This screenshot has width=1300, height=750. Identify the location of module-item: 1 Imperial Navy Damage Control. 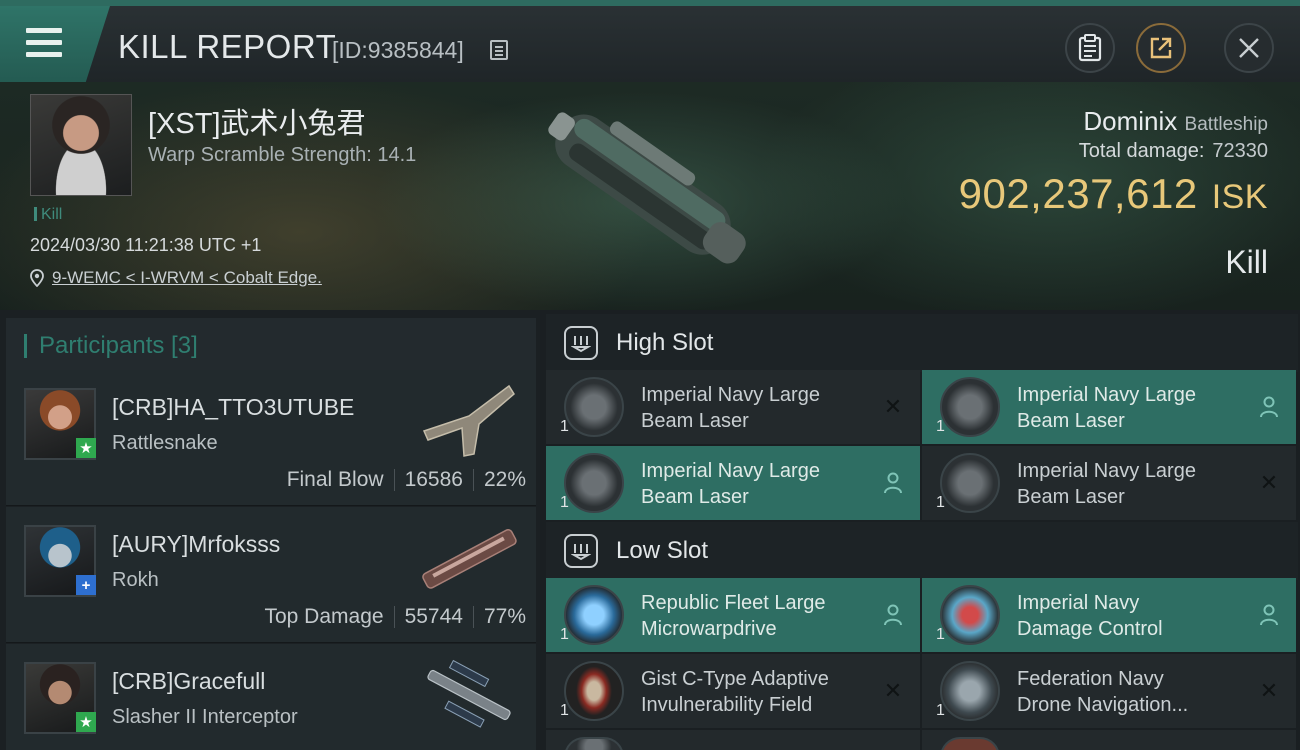
(1109, 615).